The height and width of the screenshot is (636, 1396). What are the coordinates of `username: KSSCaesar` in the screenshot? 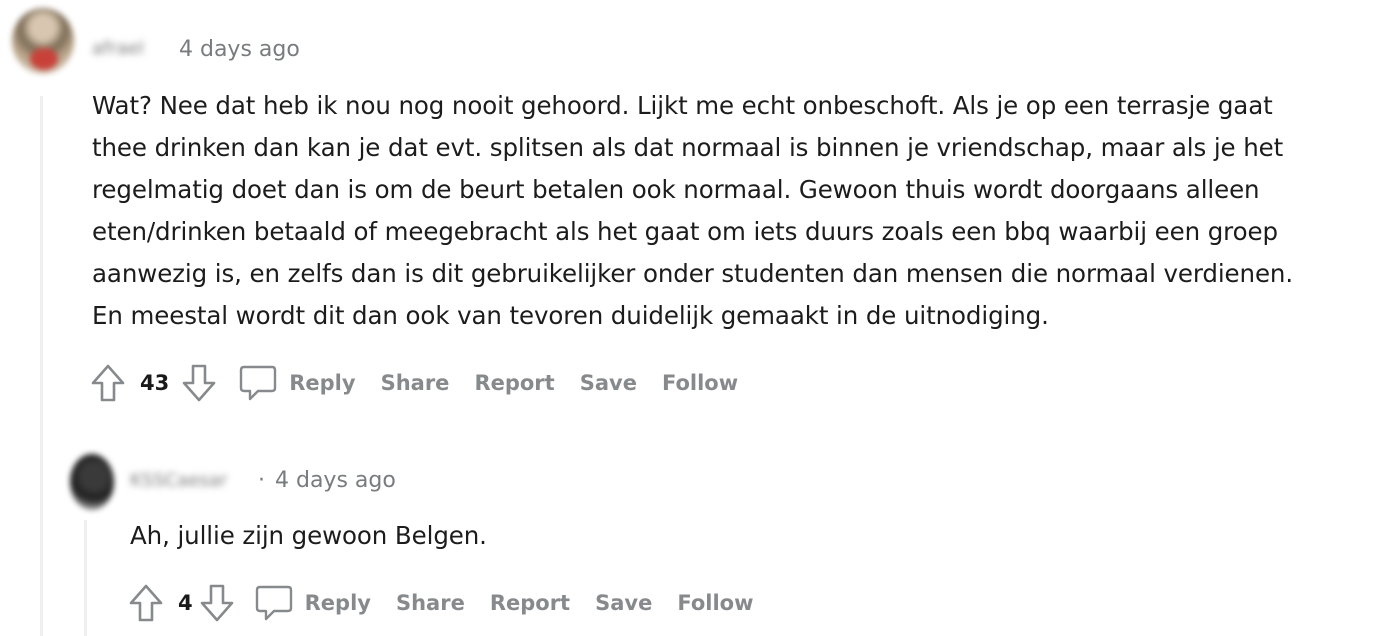 It's located at (178, 480).